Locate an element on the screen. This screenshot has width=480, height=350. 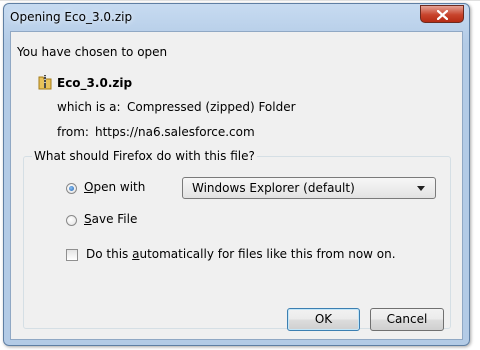
file-source-label: from: is located at coordinates (73, 132).